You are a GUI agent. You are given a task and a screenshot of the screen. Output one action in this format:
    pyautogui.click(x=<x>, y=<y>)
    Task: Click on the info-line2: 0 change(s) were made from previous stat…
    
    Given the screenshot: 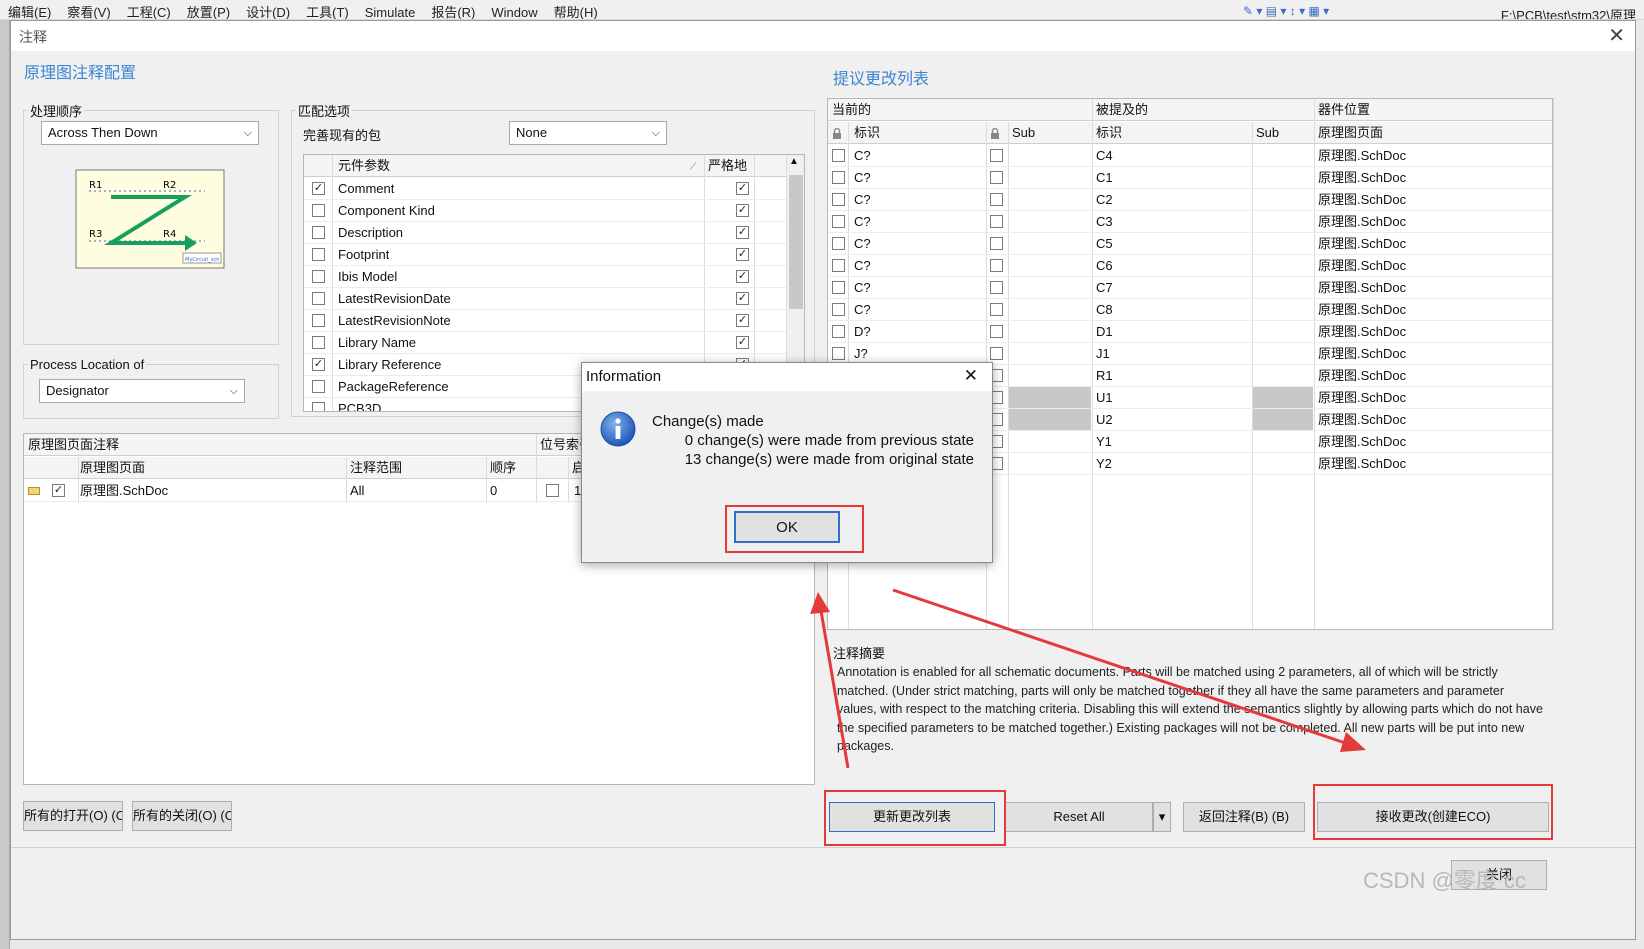 What is the action you would take?
    pyautogui.click(x=829, y=440)
    